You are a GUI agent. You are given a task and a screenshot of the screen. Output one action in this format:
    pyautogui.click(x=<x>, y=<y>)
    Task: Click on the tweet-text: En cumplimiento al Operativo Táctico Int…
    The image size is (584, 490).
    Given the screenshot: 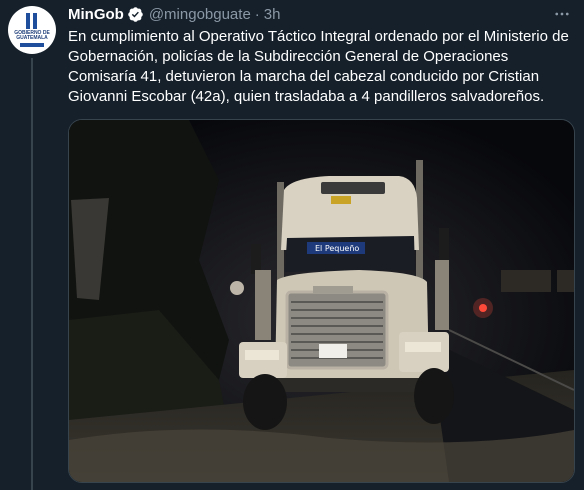 What is the action you would take?
    pyautogui.click(x=318, y=66)
    